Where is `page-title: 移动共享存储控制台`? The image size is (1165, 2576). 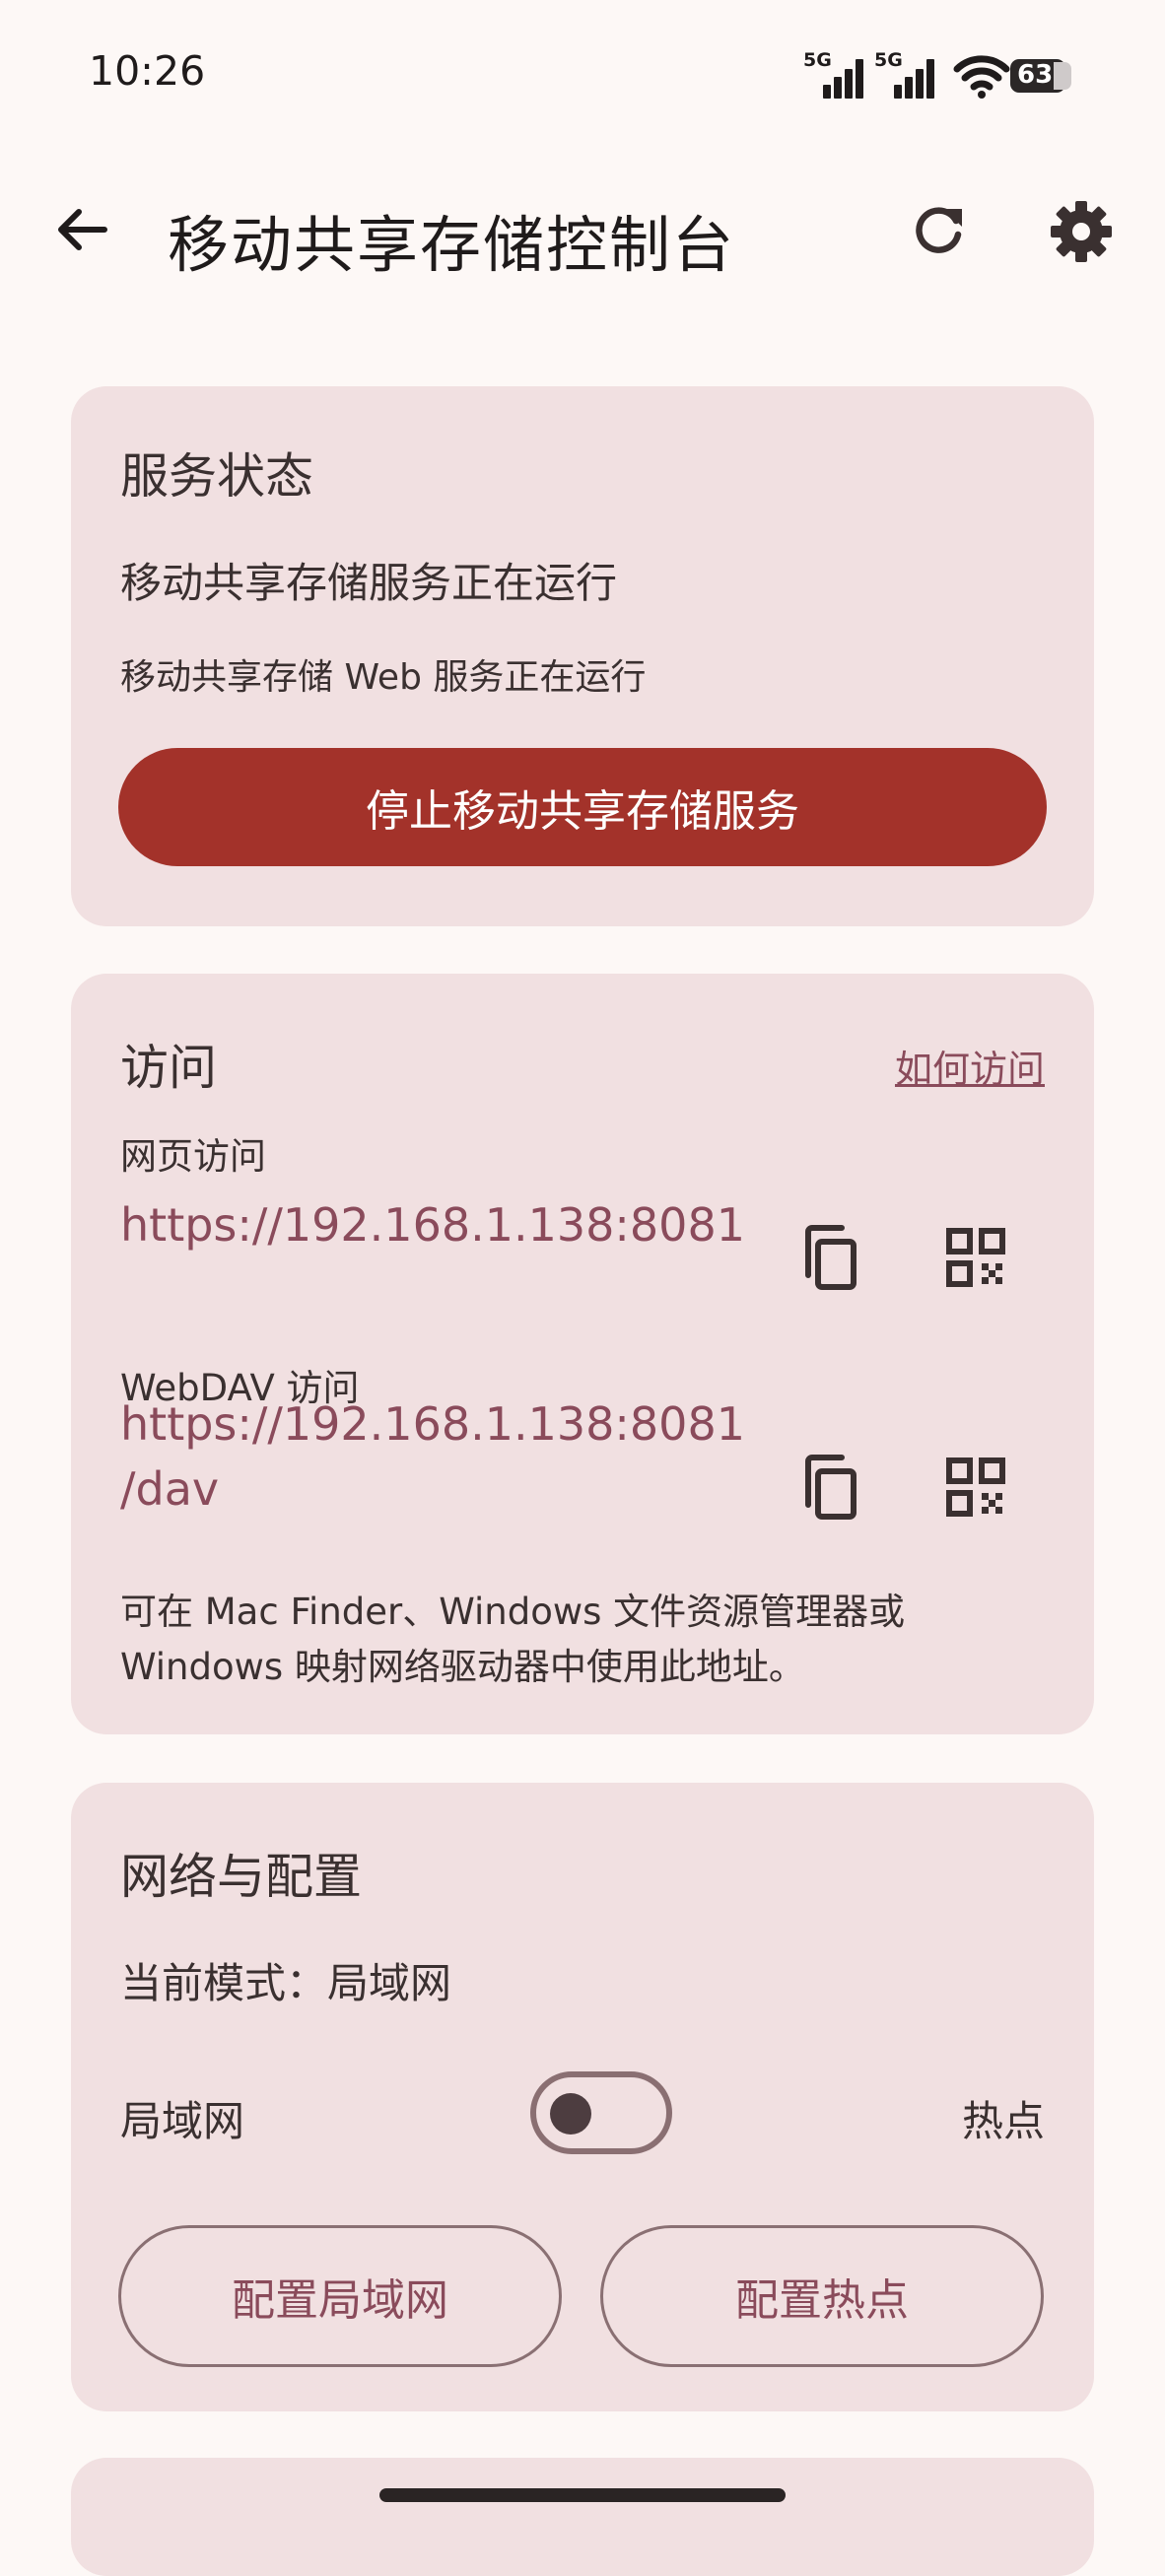
page-title: 移动共享存储控制台 is located at coordinates (452, 245).